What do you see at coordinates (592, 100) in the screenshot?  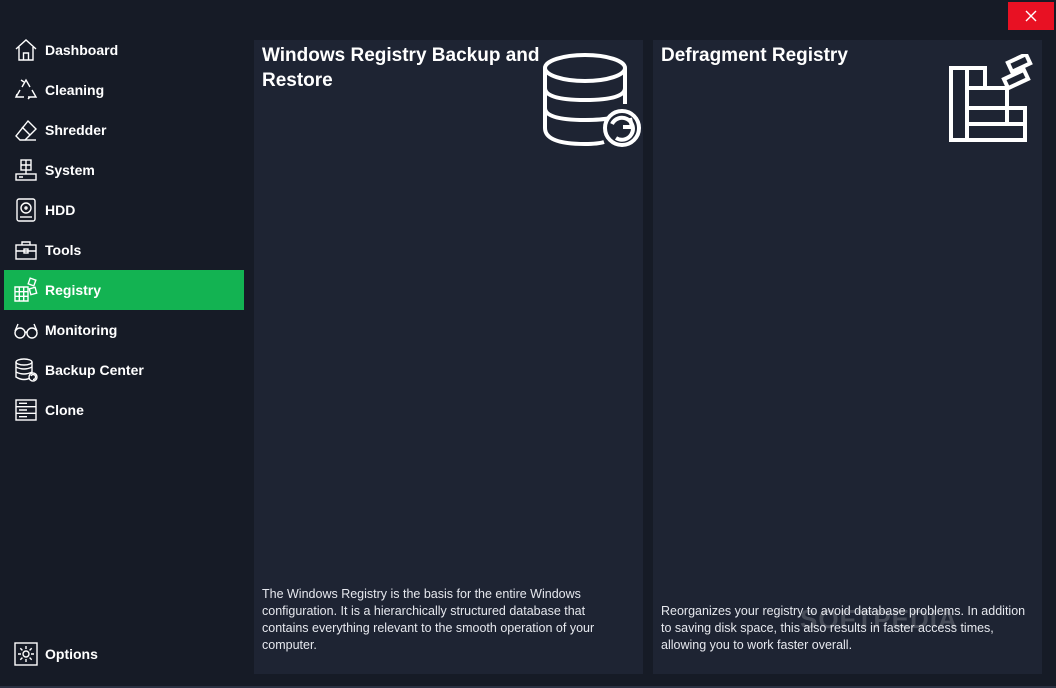 I see `database-restore-icon` at bounding box center [592, 100].